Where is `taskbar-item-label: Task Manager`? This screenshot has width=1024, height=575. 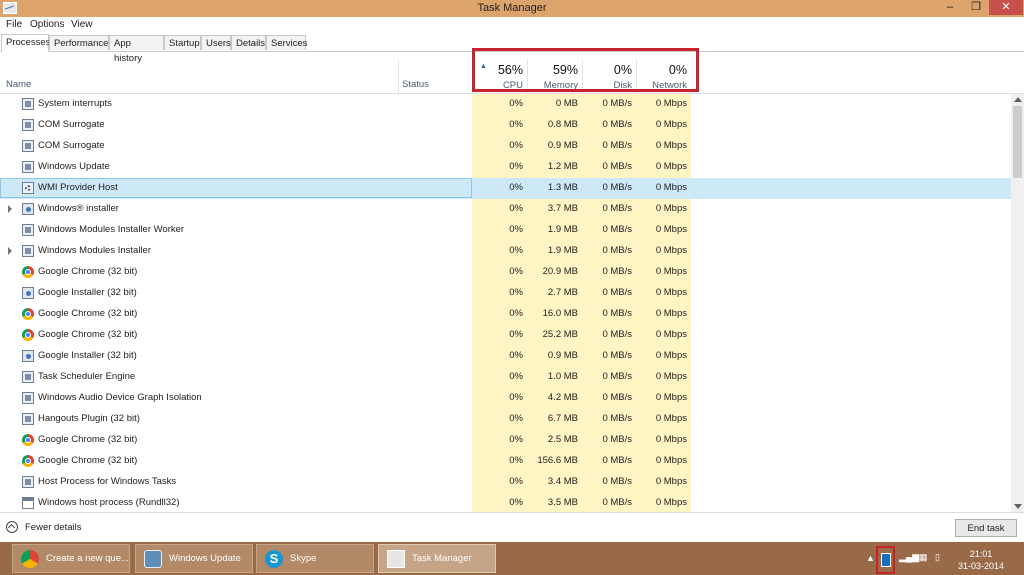
taskbar-item-label: Task Manager is located at coordinates (442, 558).